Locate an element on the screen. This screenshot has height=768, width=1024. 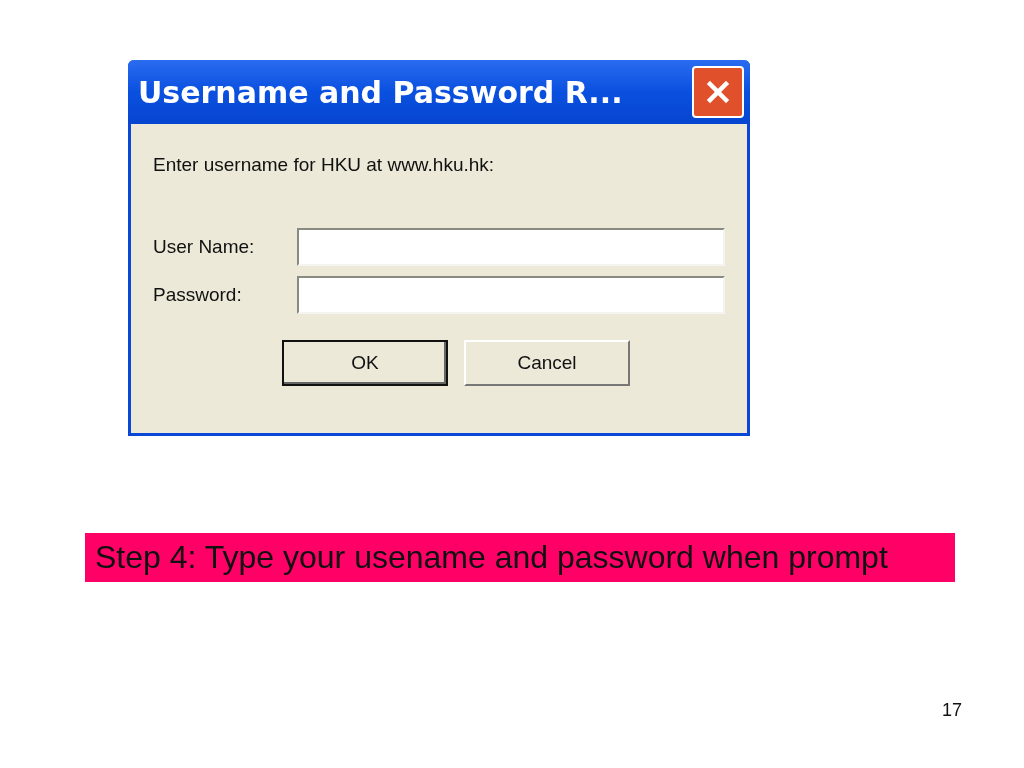
dialog-button: OK is located at coordinates (365, 363).